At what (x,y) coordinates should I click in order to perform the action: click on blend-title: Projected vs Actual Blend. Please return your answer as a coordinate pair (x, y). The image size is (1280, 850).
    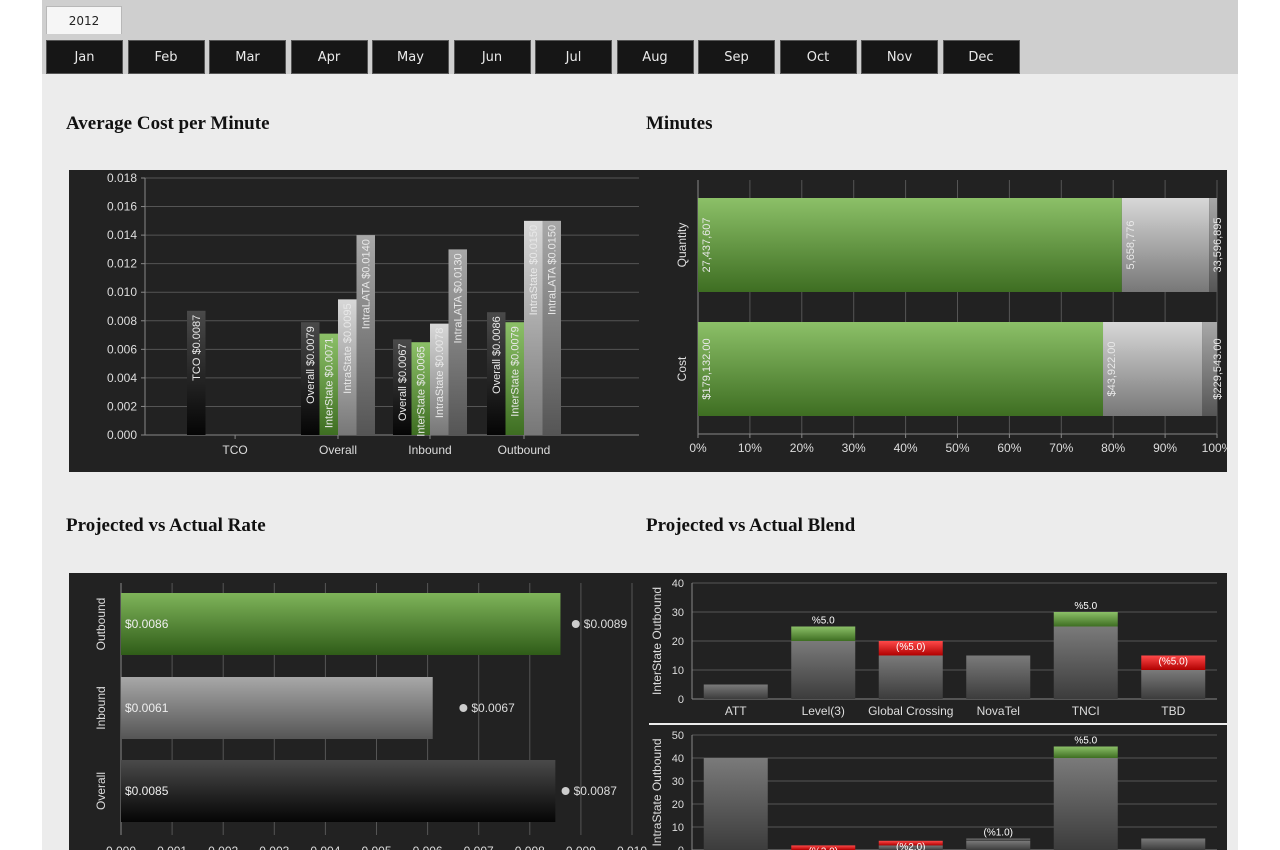
    Looking at the image, I should click on (751, 525).